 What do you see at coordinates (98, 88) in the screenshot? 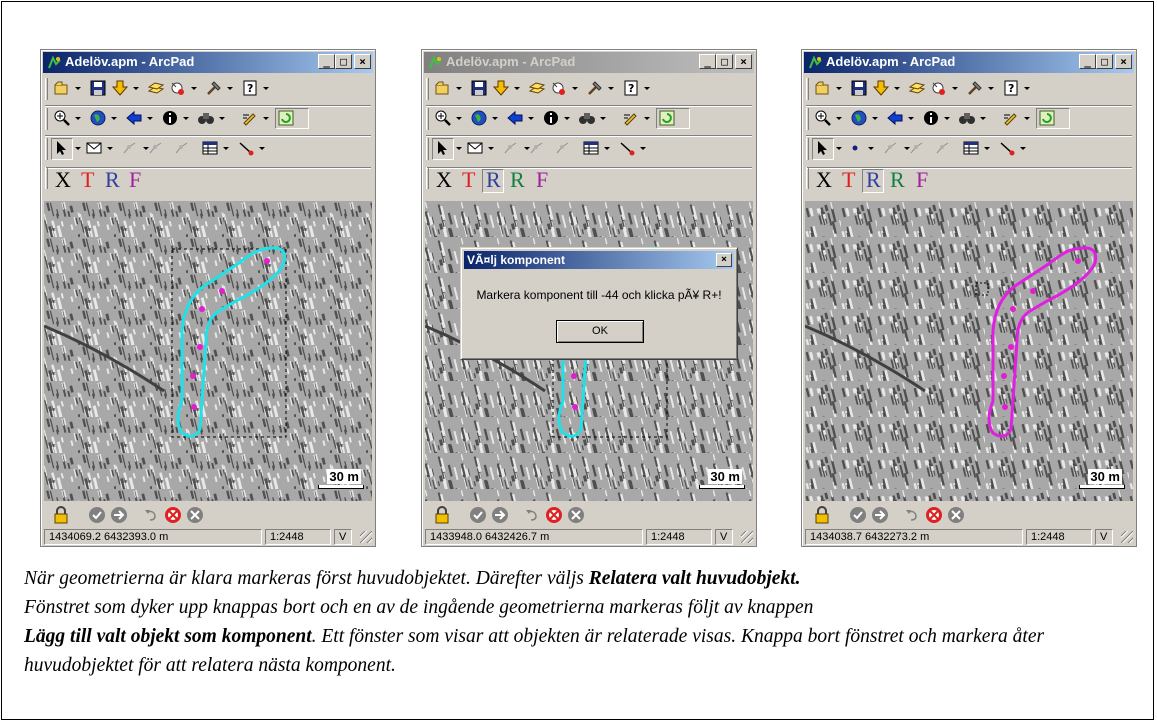
I see `save-icon` at bounding box center [98, 88].